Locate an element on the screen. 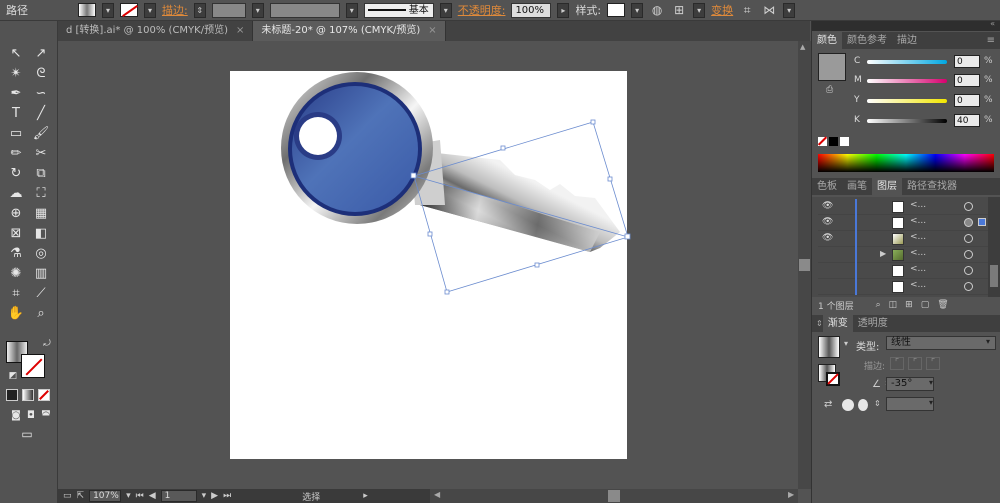  delete-layer-icon: 🗑 is located at coordinates (942, 305).